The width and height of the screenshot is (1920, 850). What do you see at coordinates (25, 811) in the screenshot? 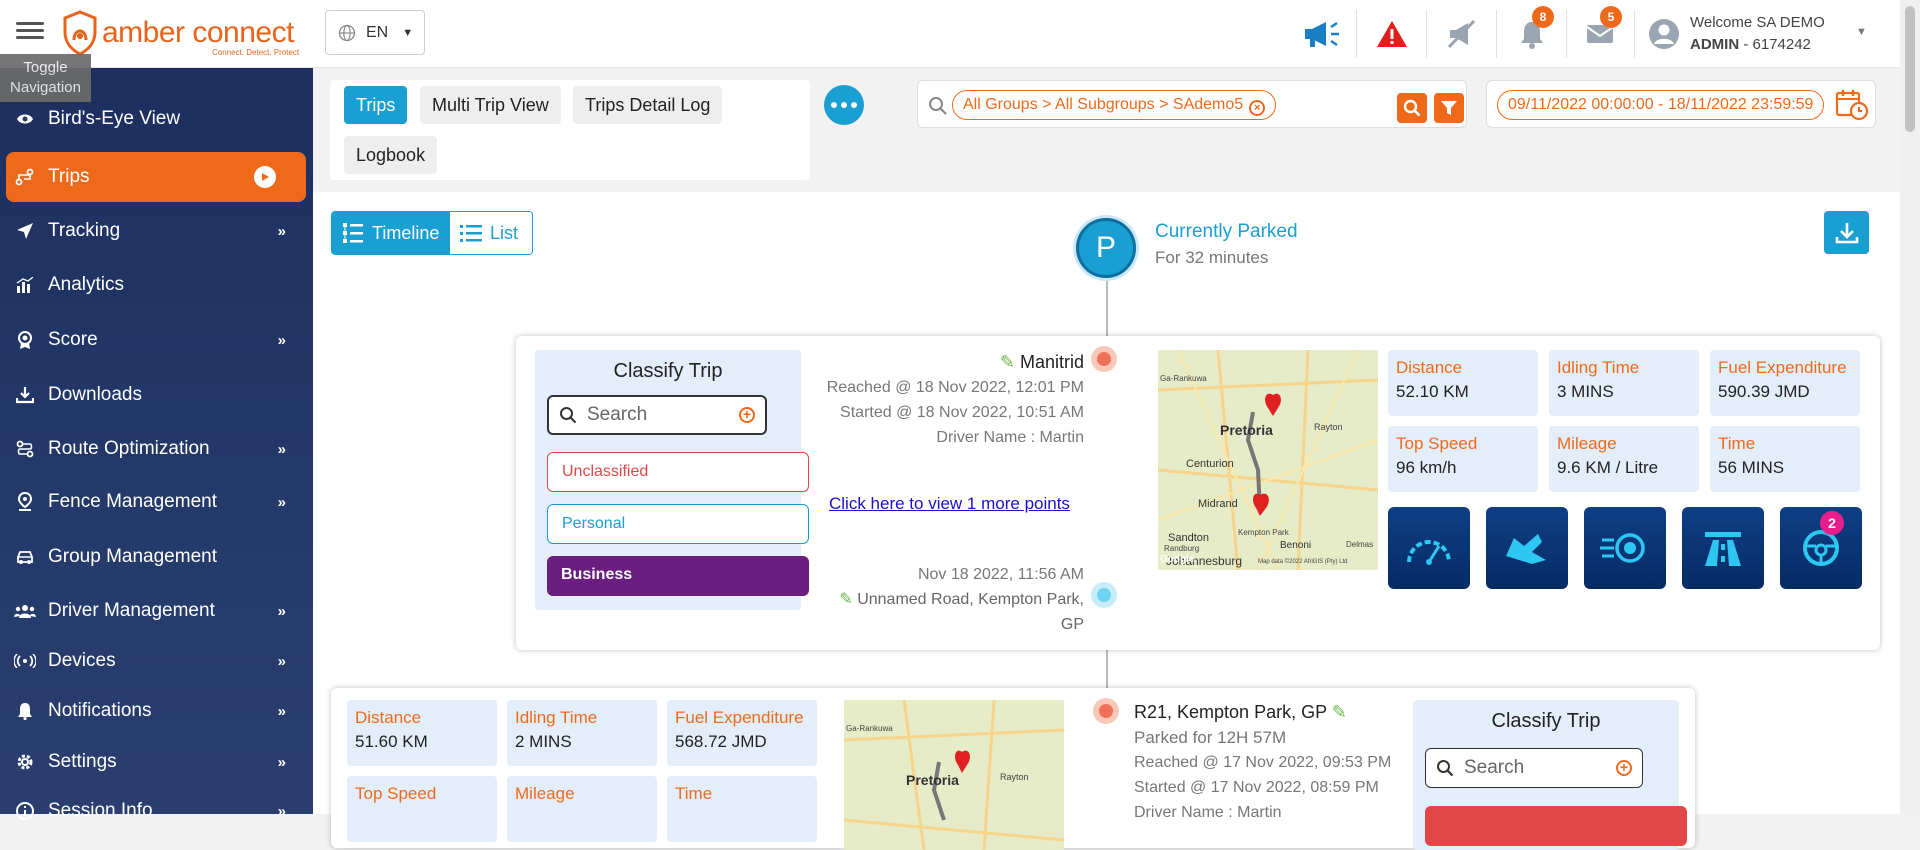
I see `info-icon` at bounding box center [25, 811].